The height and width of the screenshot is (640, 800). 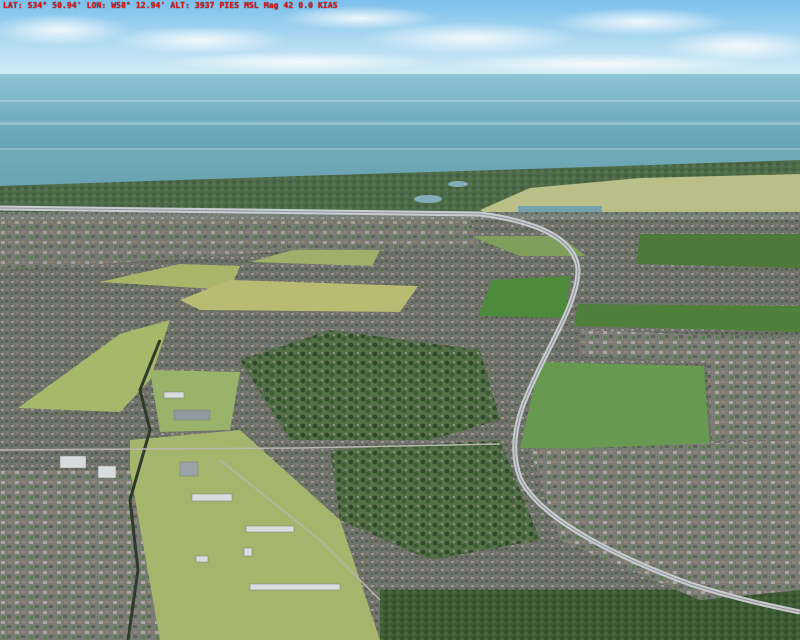 I want to click on heading-readout: Mag 42, so click(x=278, y=5).